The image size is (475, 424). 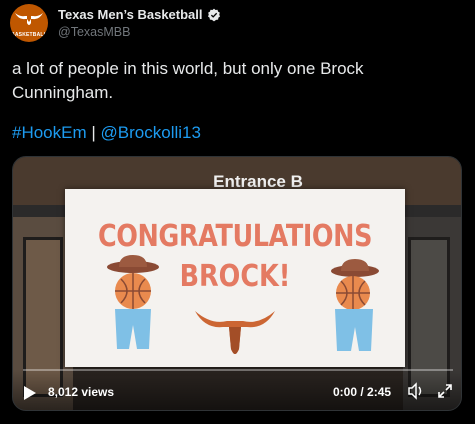 What do you see at coordinates (29, 19) in the screenshot?
I see `longhorn-logo-icon` at bounding box center [29, 19].